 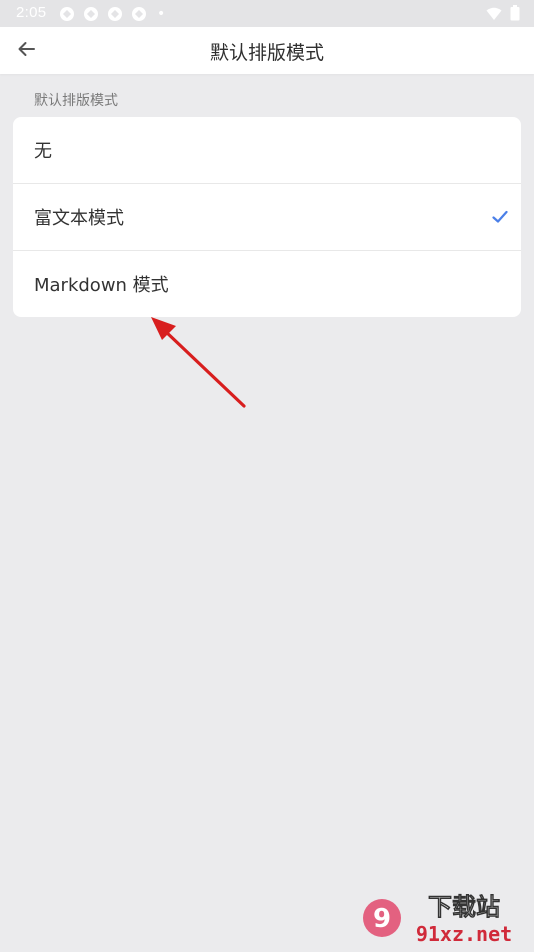 What do you see at coordinates (267, 13) in the screenshot?
I see `status-bar: 2:05 •` at bounding box center [267, 13].